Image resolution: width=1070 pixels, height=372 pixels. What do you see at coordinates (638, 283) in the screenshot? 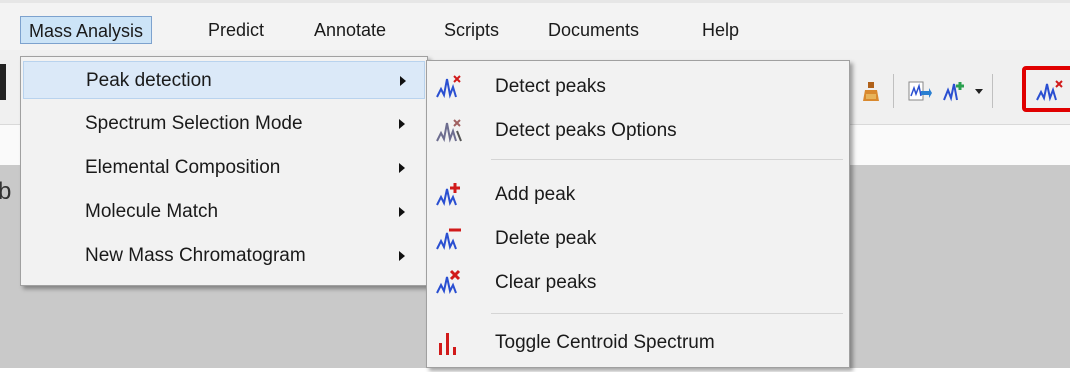
I see `submenu-item-clear-peaks: Clear peaks` at bounding box center [638, 283].